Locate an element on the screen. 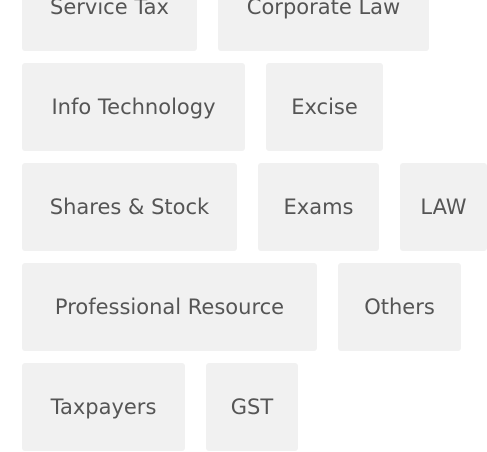  tag-taxpayers: Taxpayers is located at coordinates (103, 407).